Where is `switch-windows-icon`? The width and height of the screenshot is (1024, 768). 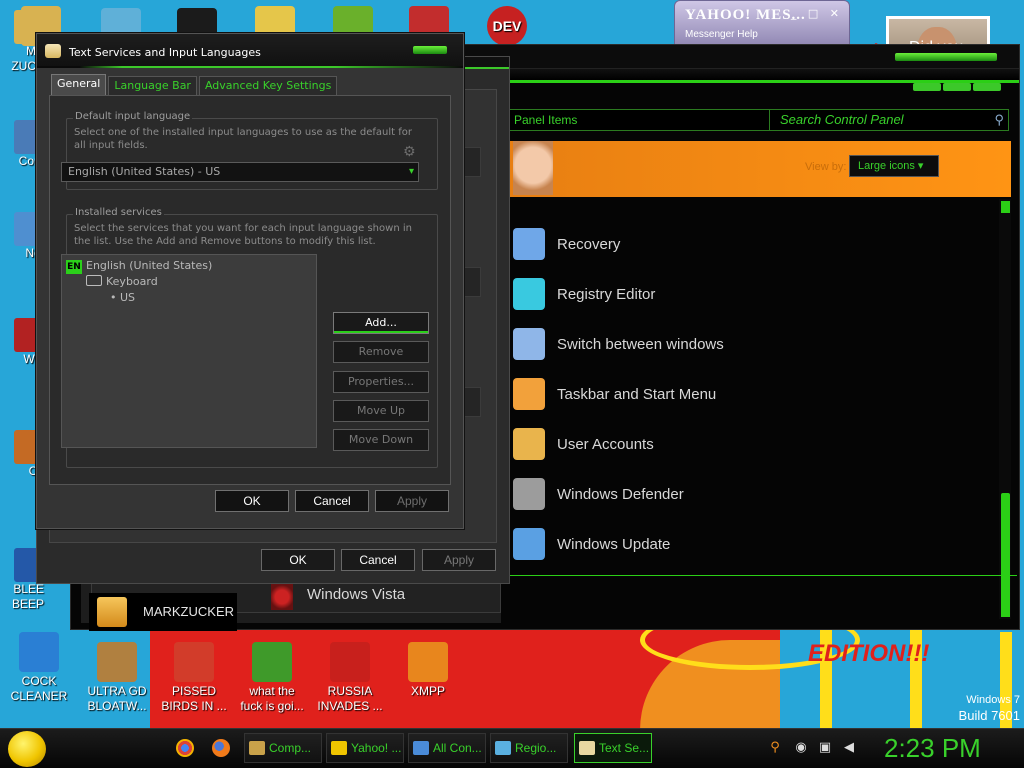 switch-windows-icon is located at coordinates (529, 344).